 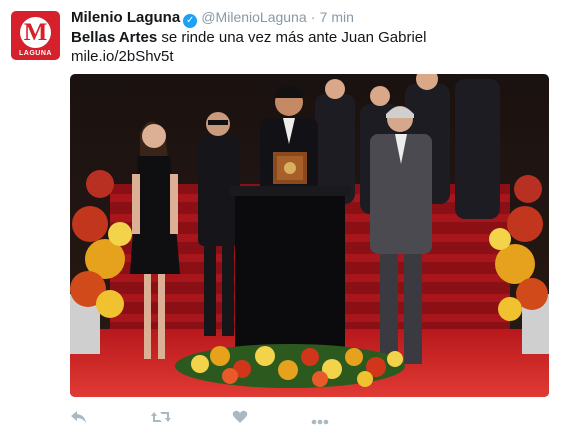 What do you see at coordinates (337, 17) in the screenshot?
I see `timestamp: 7 min` at bounding box center [337, 17].